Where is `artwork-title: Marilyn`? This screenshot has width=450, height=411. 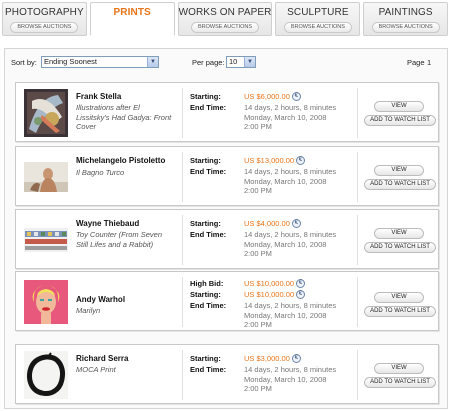
artwork-title: Marilyn is located at coordinates (125, 311).